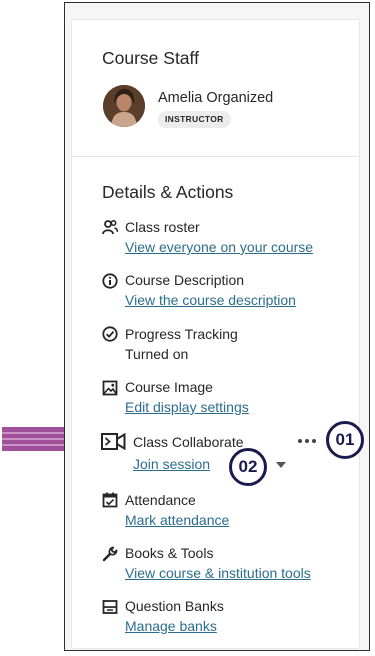  I want to click on more-options-button, so click(307, 441).